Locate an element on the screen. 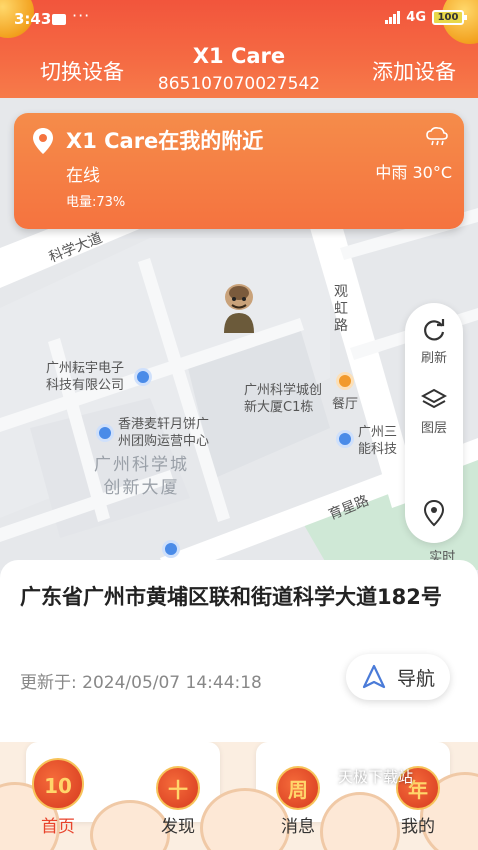 The height and width of the screenshot is (850, 478). message-notification-icon is located at coordinates (59, 19).